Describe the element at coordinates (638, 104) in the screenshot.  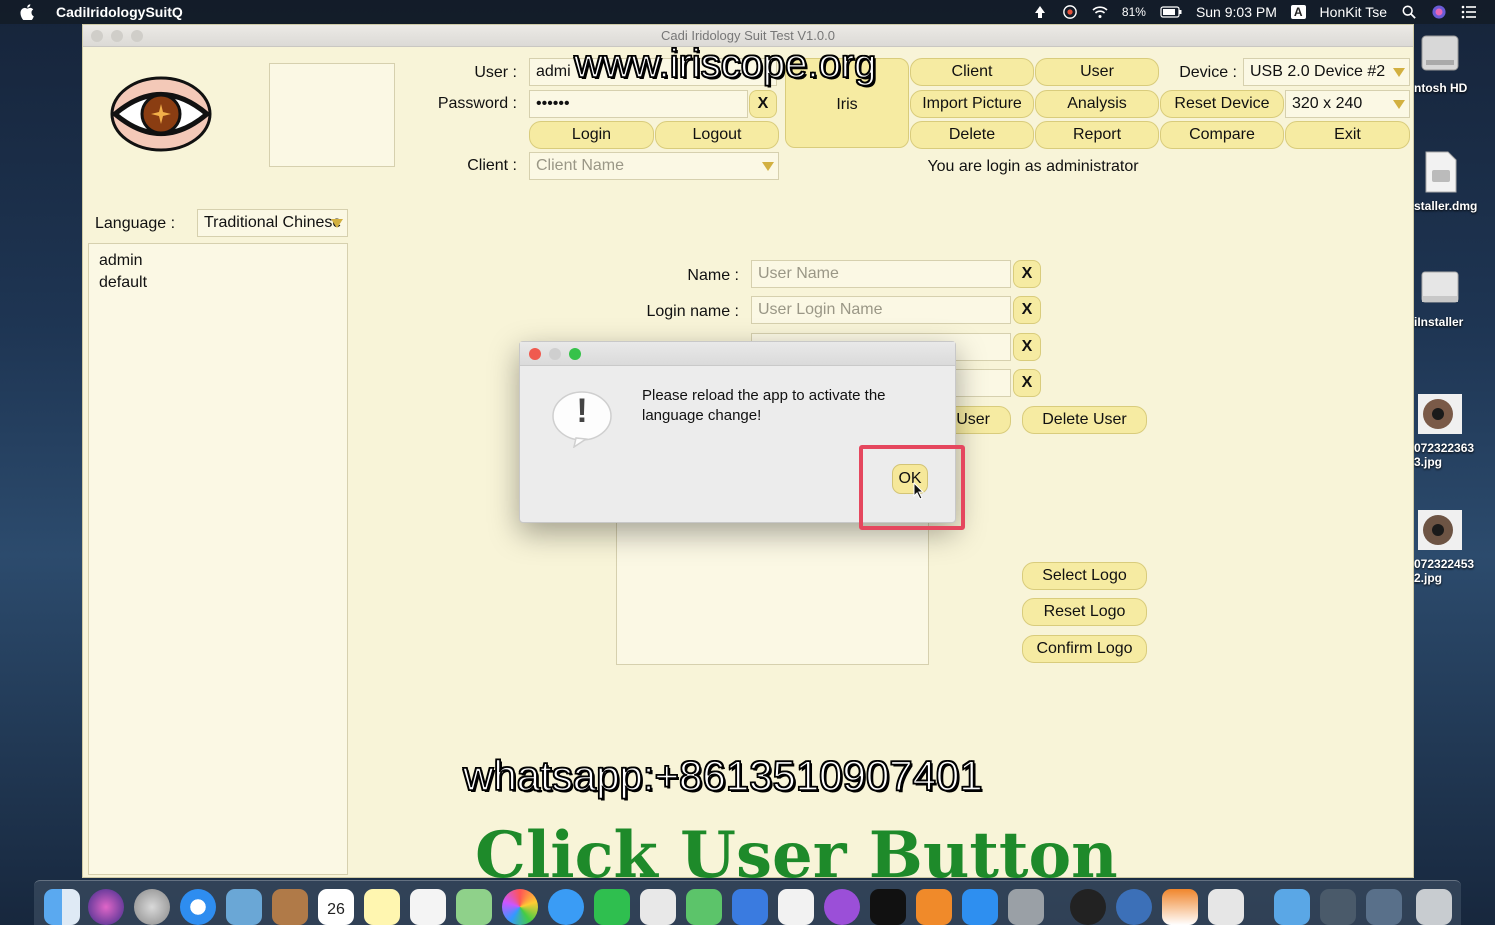
I see `password-input: ••••••` at that location.